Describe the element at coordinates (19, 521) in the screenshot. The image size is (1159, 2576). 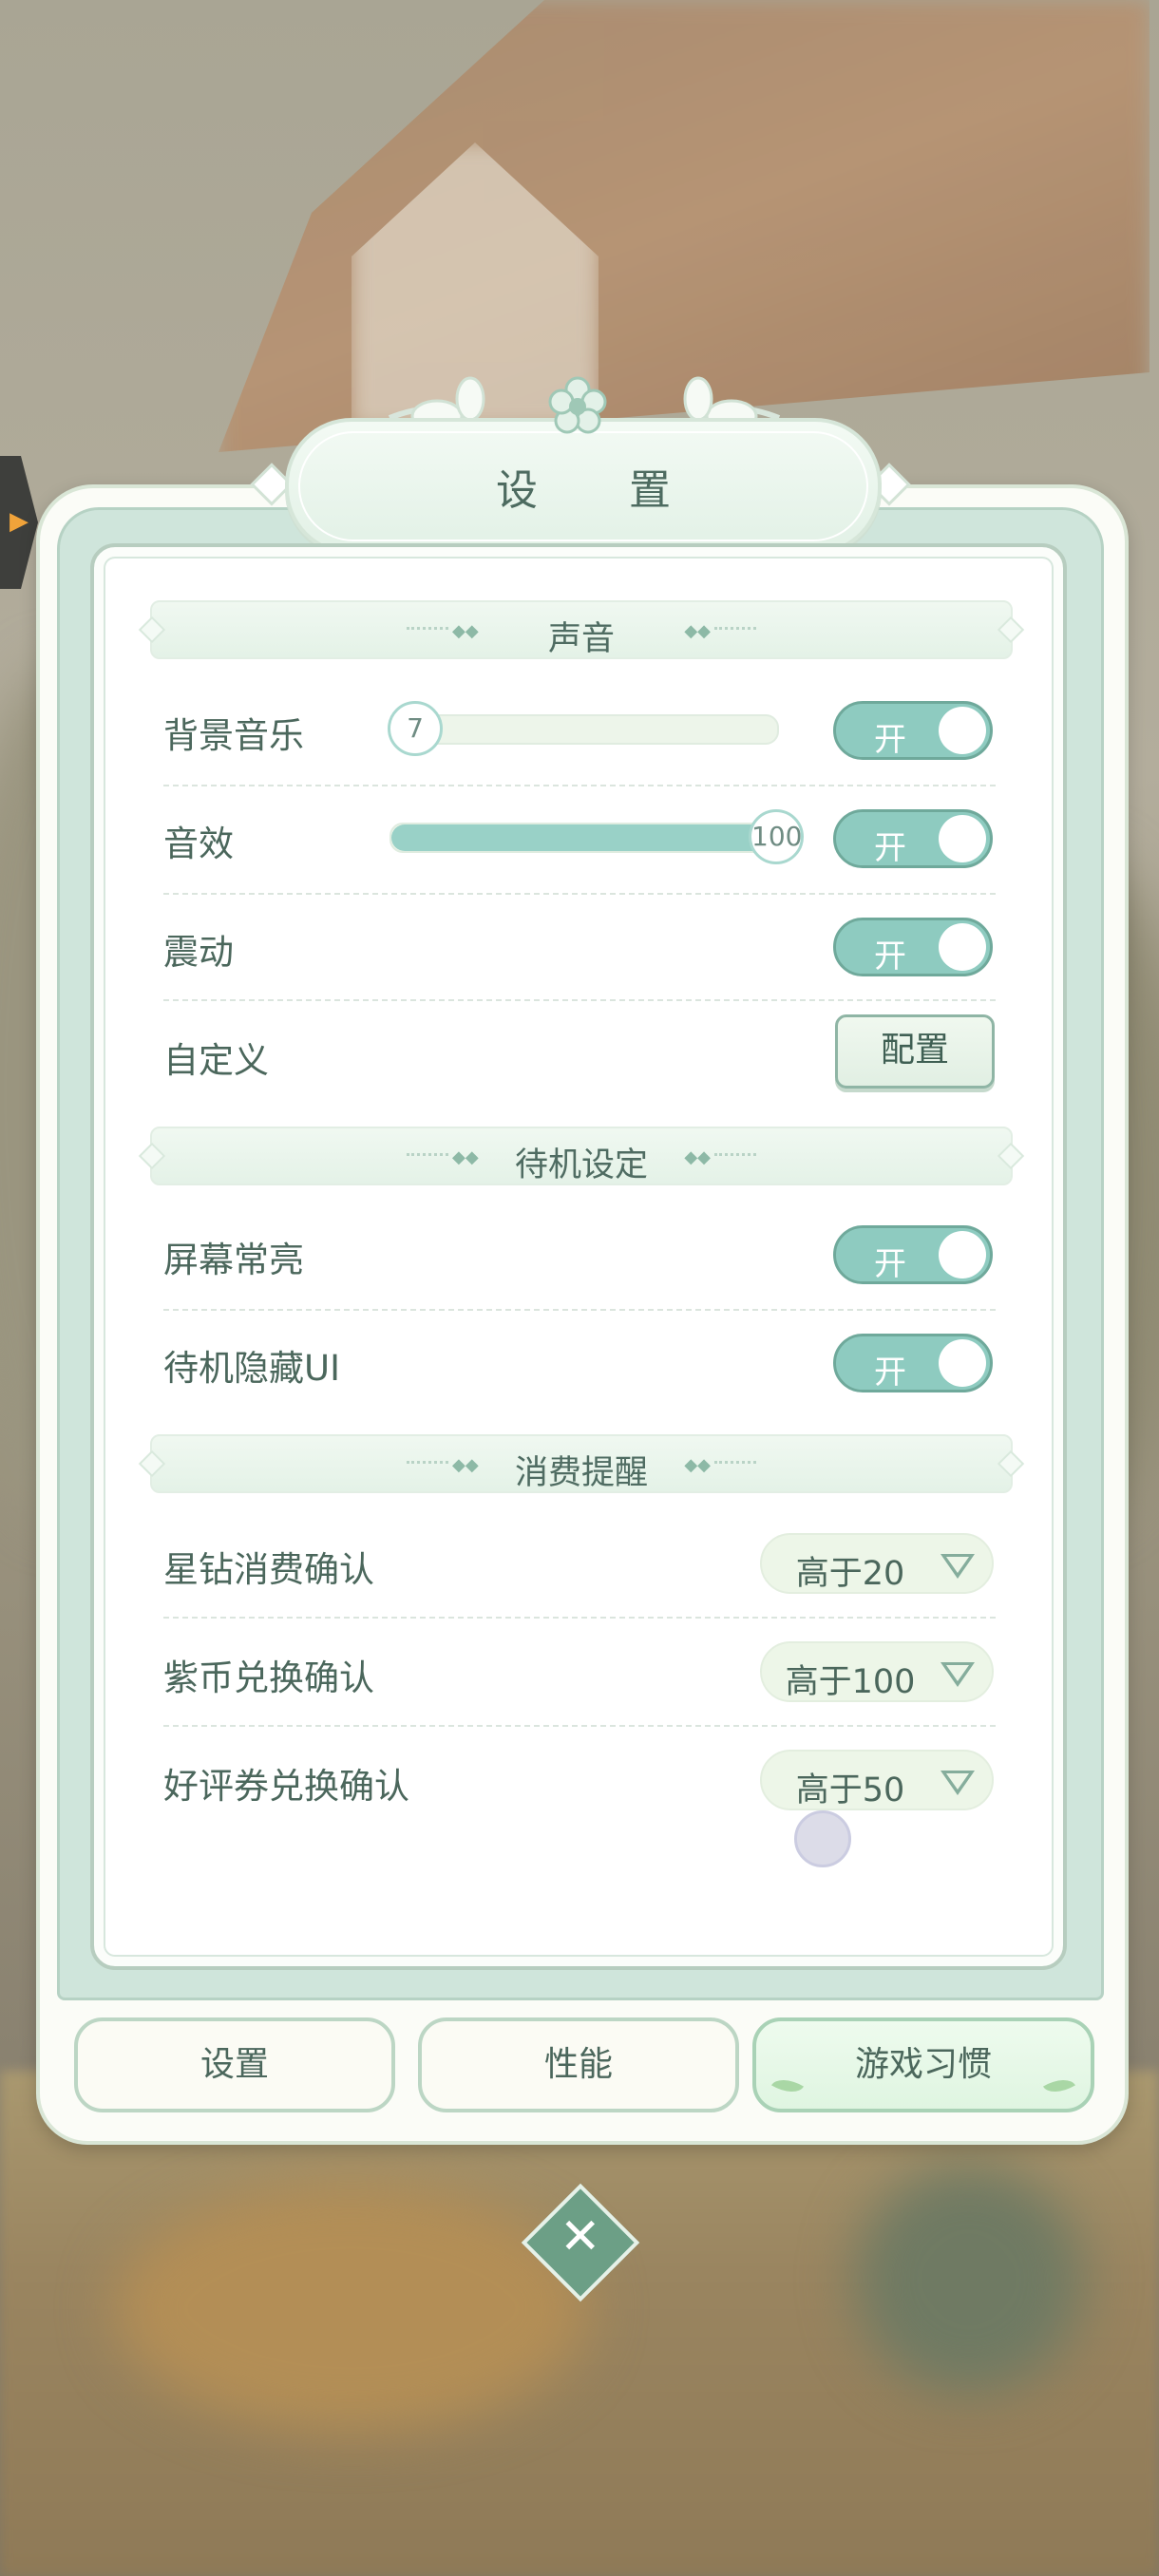
I see `chevron-right-icon: ▶` at that location.